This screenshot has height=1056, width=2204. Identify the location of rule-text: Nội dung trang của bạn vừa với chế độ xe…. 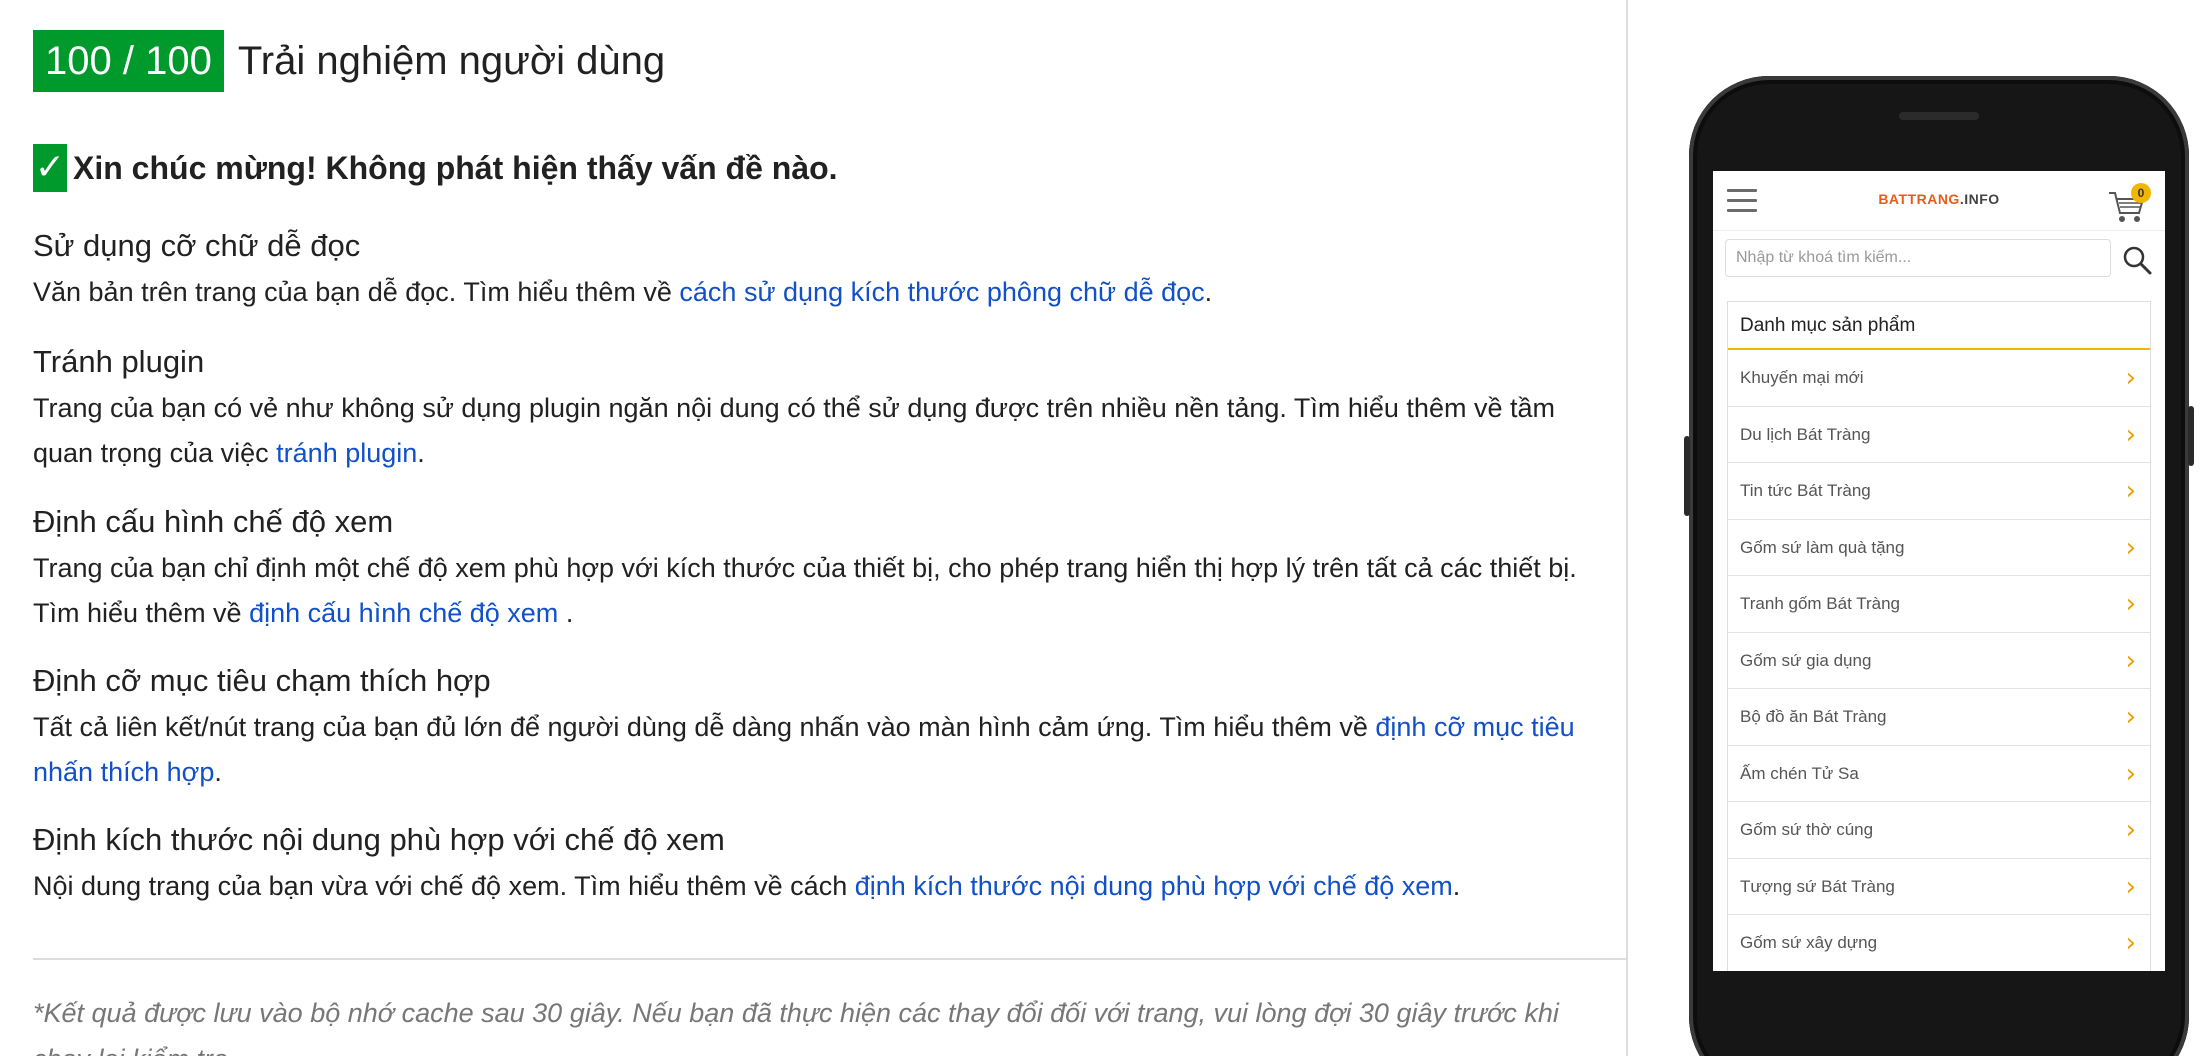
(444, 886).